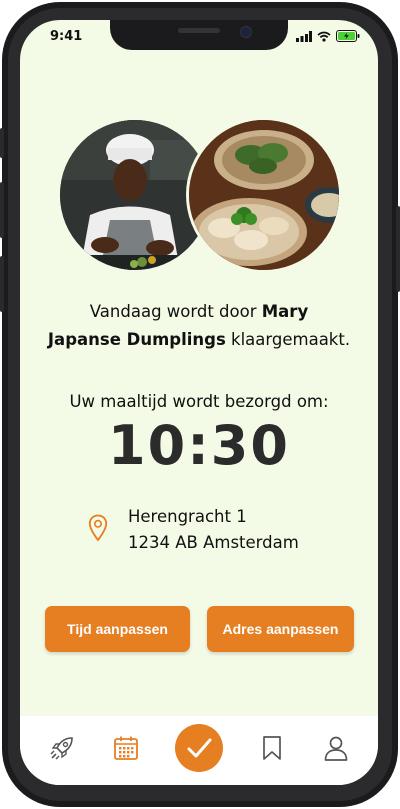 This screenshot has width=400, height=809. What do you see at coordinates (246, 32) in the screenshot?
I see `front-camera` at bounding box center [246, 32].